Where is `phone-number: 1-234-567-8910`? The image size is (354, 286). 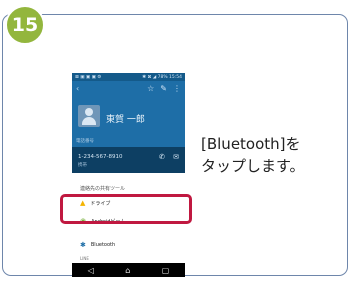 phone-number: 1-234-567-8910 is located at coordinates (100, 157).